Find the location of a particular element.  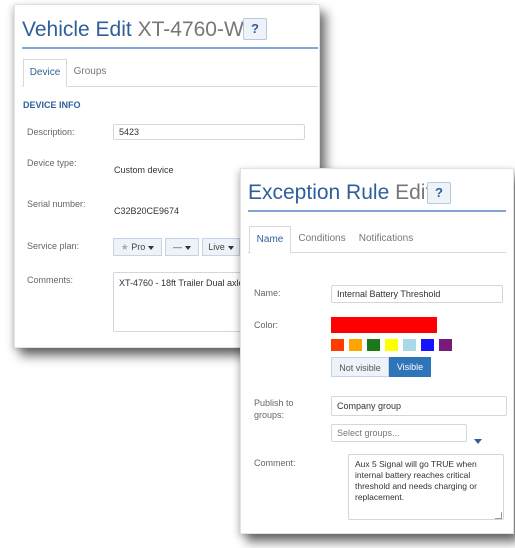

tab-name: Name is located at coordinates (270, 240).